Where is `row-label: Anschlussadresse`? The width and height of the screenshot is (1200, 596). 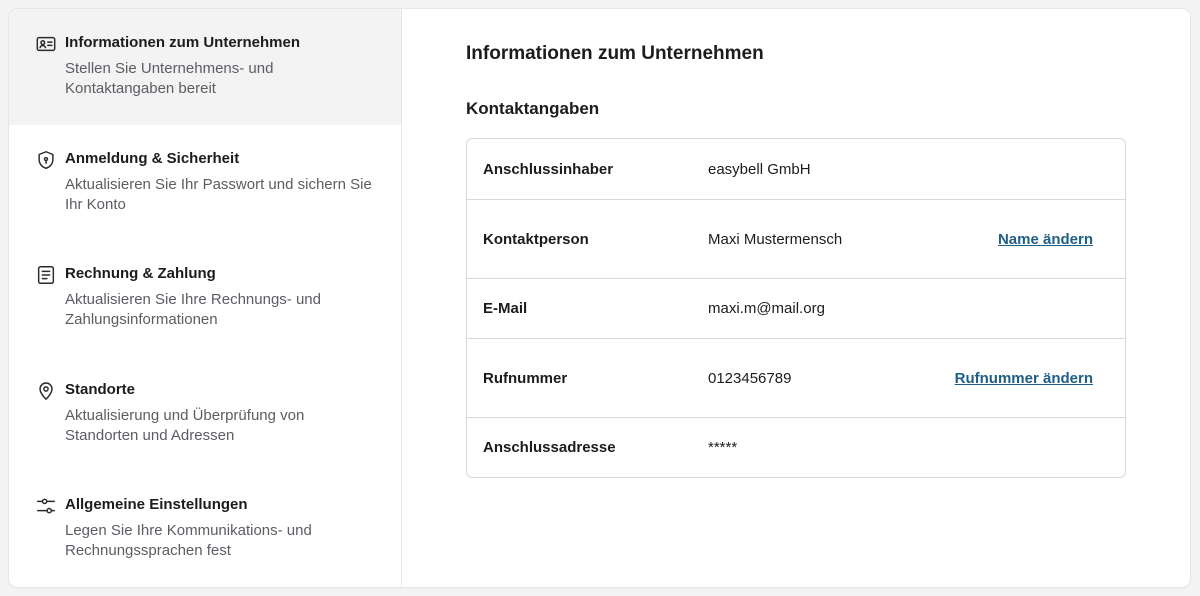
row-label: Anschlussadresse is located at coordinates (549, 447).